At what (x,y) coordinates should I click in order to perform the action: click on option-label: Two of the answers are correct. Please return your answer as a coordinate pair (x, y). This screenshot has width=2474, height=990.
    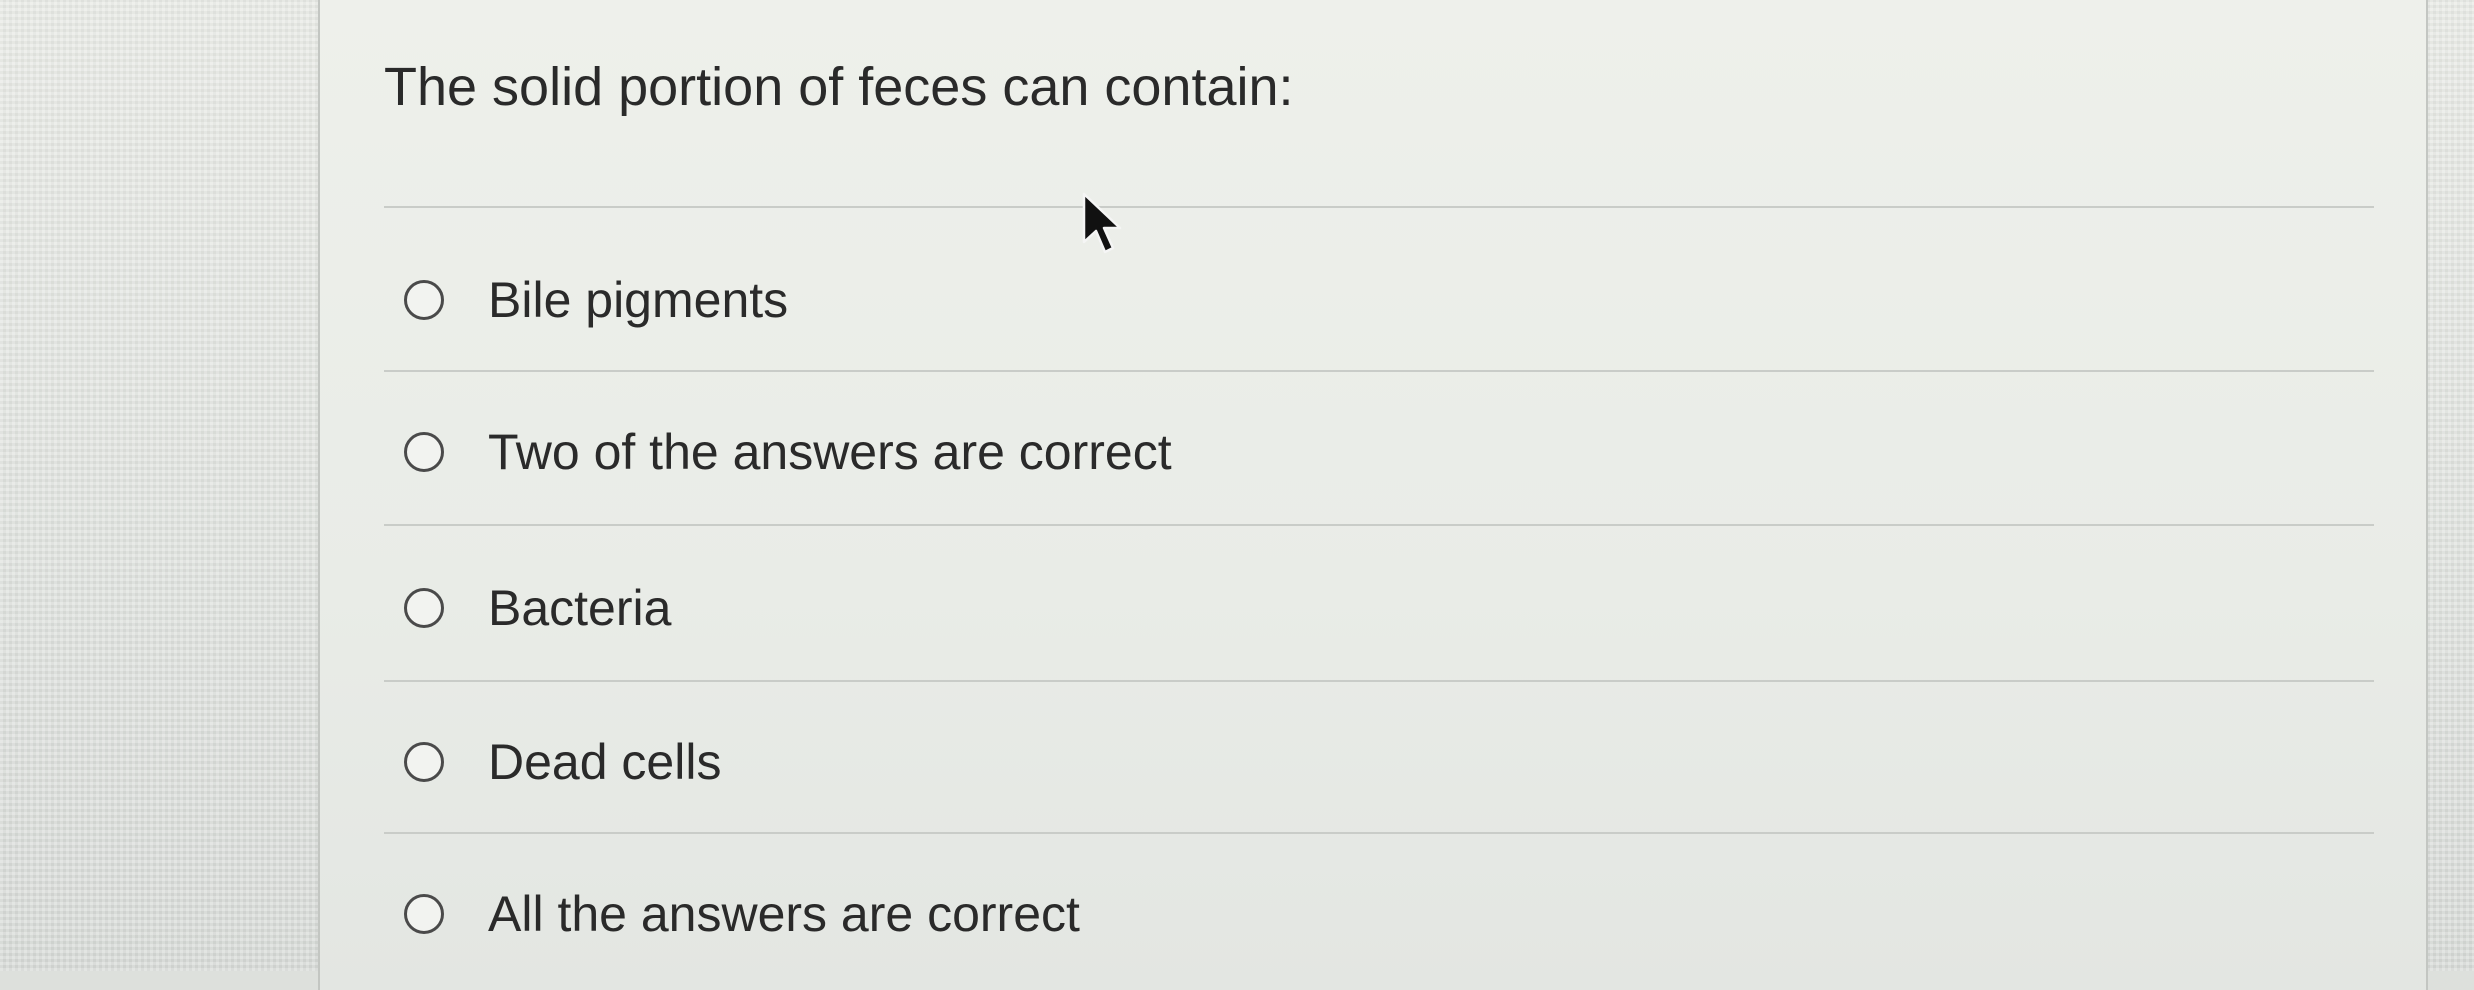
    Looking at the image, I should click on (830, 452).